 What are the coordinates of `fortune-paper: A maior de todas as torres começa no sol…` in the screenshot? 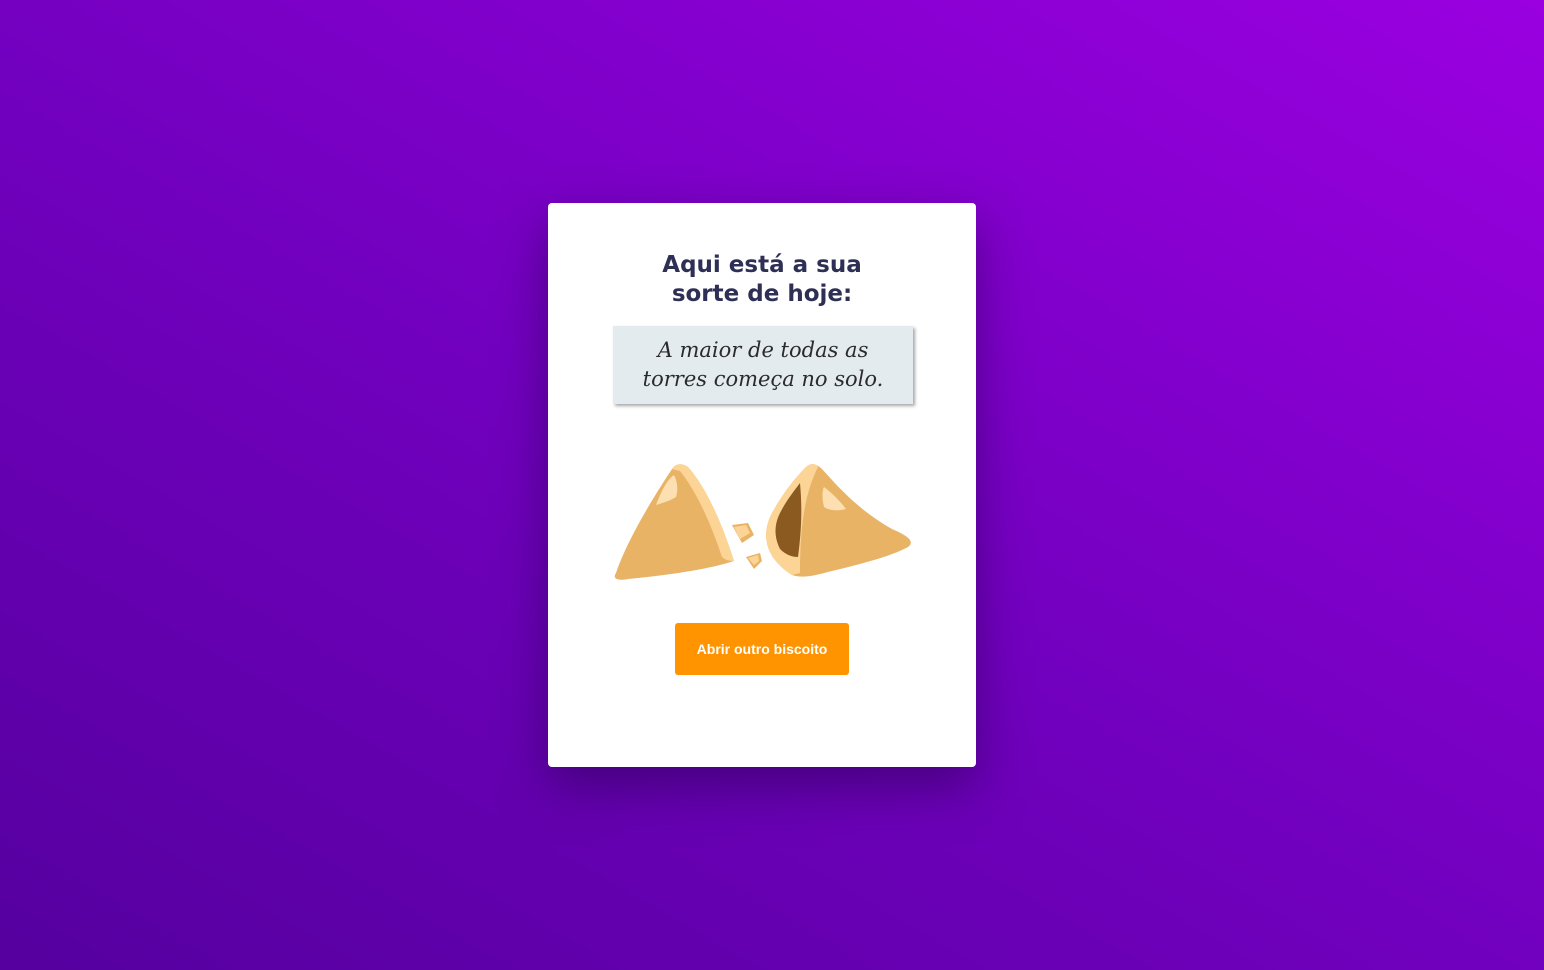 It's located at (763, 365).